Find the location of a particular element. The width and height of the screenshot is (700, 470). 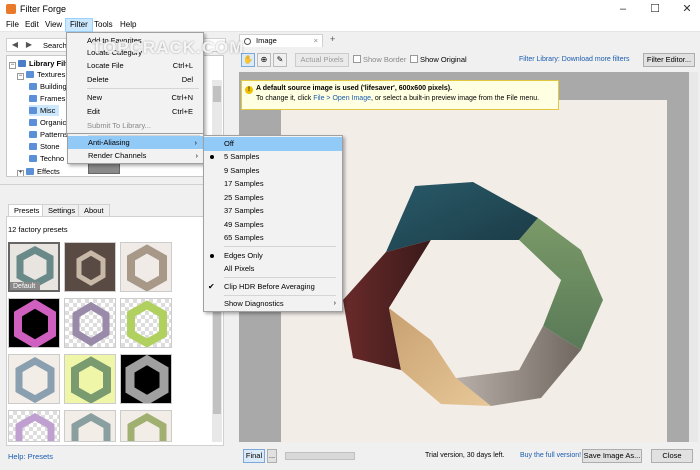

submenu-item-65-samples: 65 Samples is located at coordinates (273, 238).